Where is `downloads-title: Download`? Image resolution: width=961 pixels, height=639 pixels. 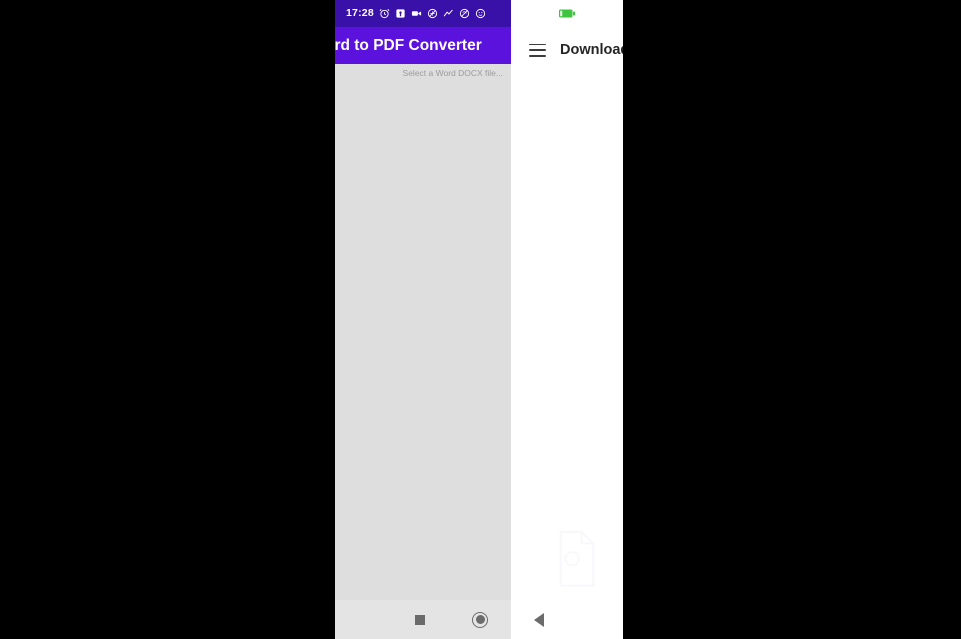 downloads-title: Download is located at coordinates (591, 49).